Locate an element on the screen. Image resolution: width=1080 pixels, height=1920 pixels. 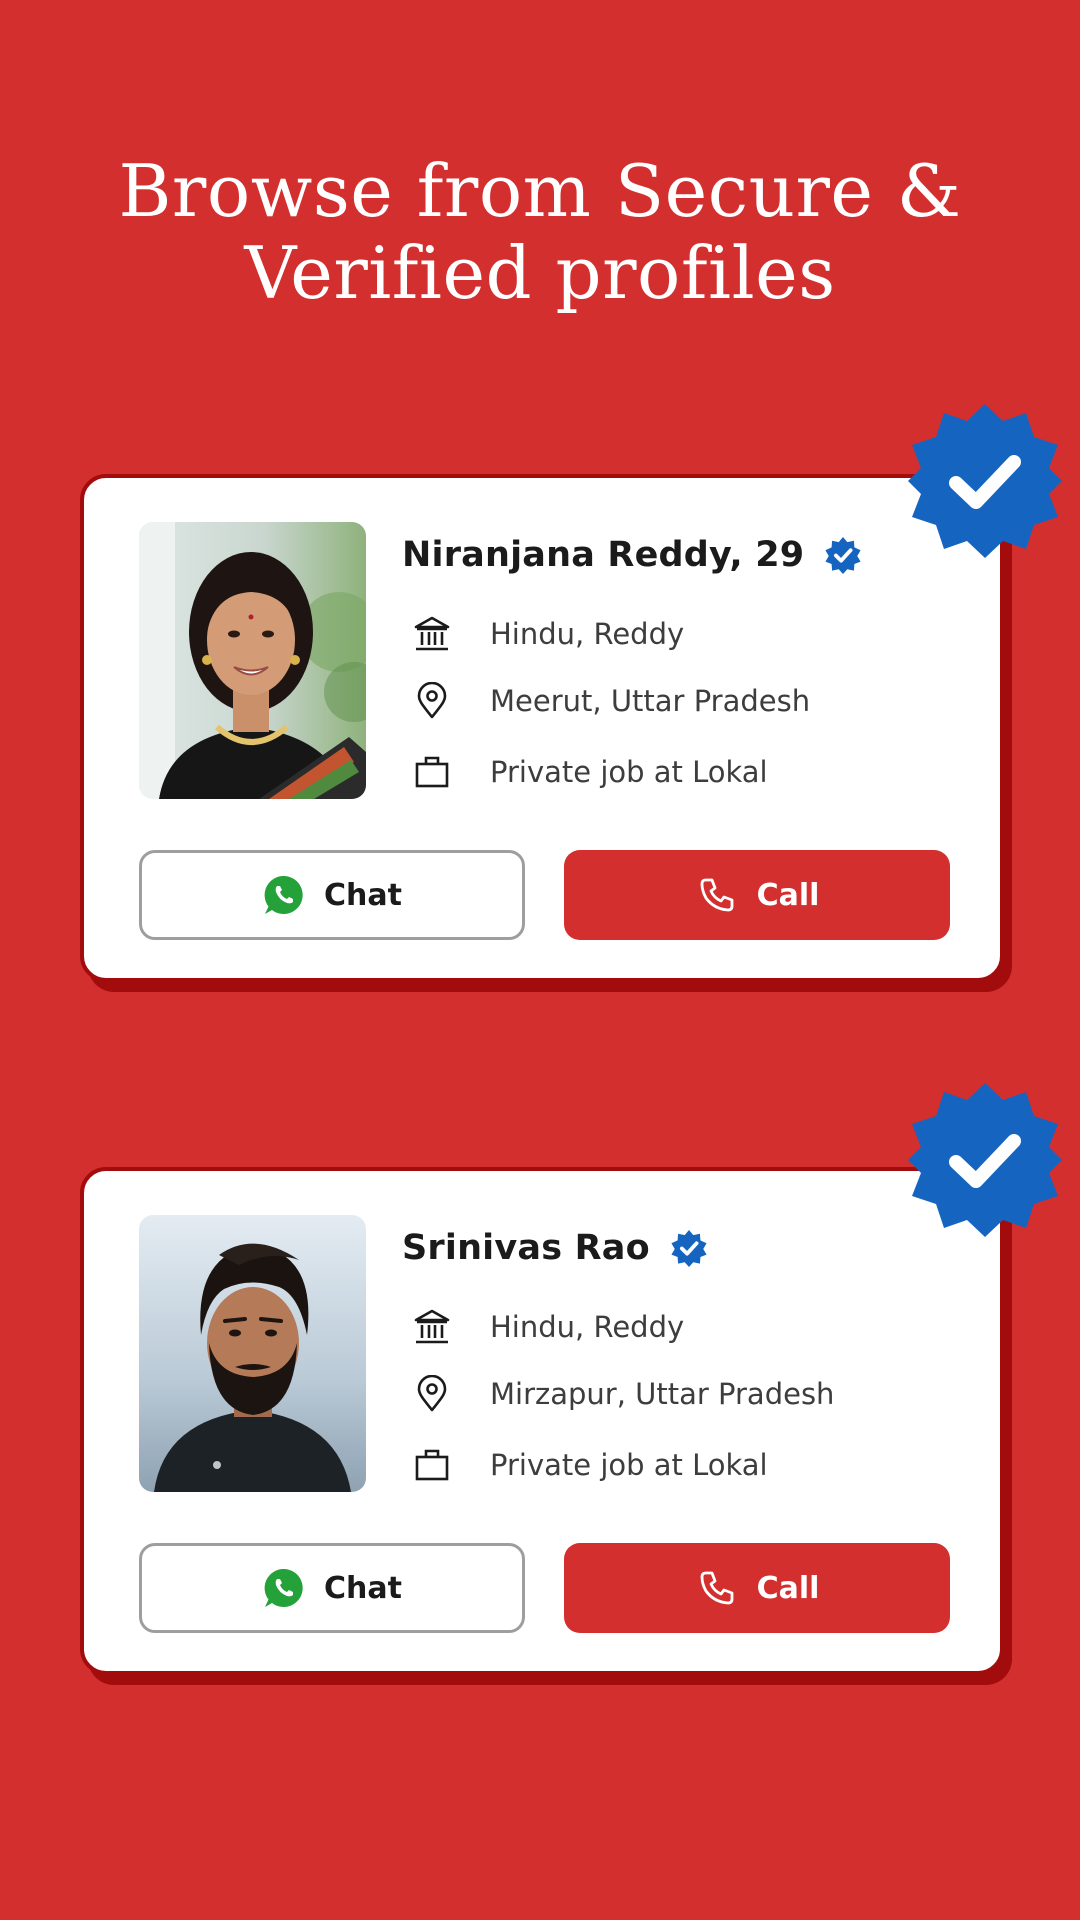
profile-name-row: Niranjana Reddy, 29 is located at coordinates (632, 555).